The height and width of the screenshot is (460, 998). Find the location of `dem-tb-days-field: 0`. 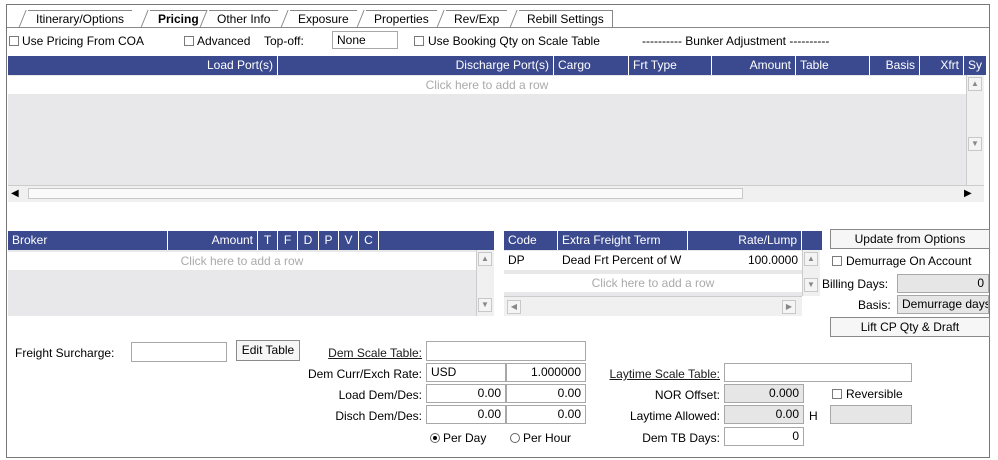

dem-tb-days-field: 0 is located at coordinates (764, 436).